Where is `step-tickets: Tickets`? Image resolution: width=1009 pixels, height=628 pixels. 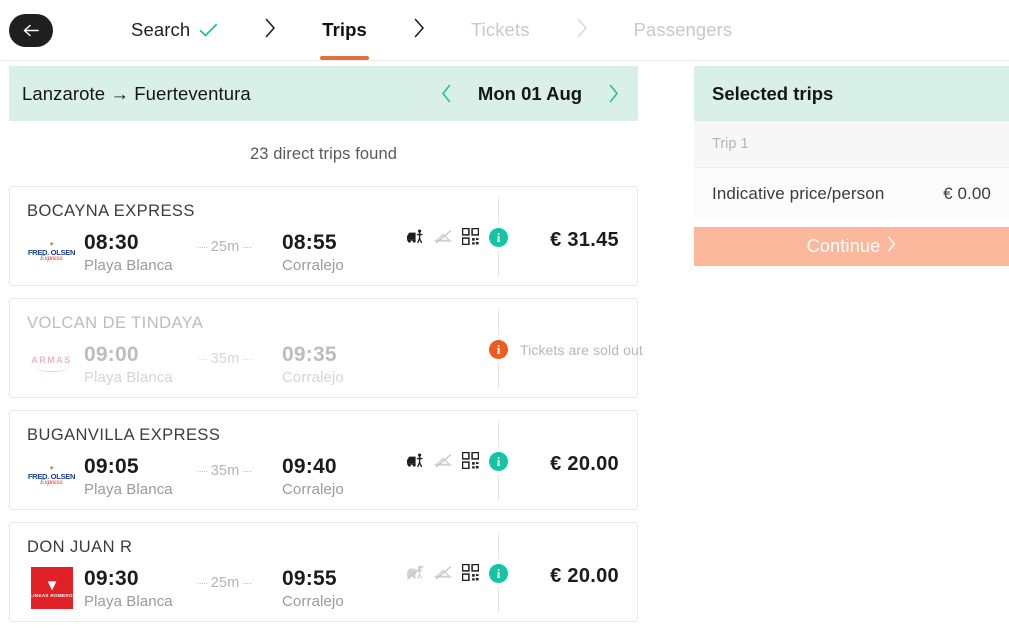 step-tickets: Tickets is located at coordinates (500, 30).